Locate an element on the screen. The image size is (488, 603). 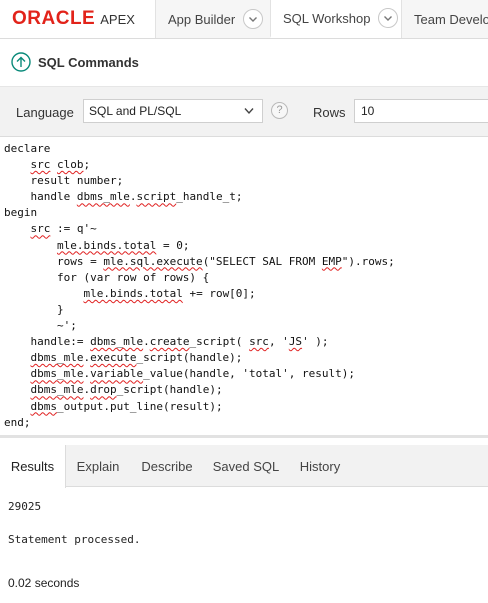
page-header: SQL Commands is located at coordinates (244, 63).